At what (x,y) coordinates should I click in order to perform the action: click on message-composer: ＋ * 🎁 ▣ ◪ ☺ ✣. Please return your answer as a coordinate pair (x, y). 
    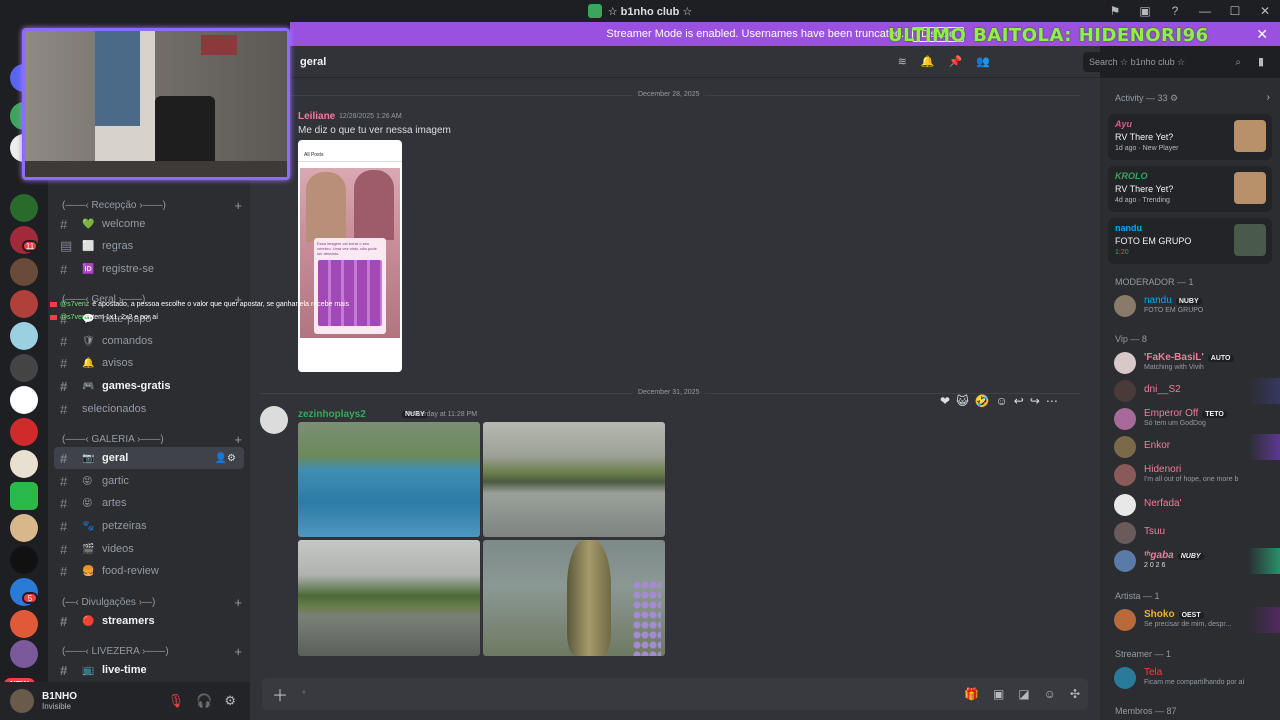
    Looking at the image, I should click on (675, 694).